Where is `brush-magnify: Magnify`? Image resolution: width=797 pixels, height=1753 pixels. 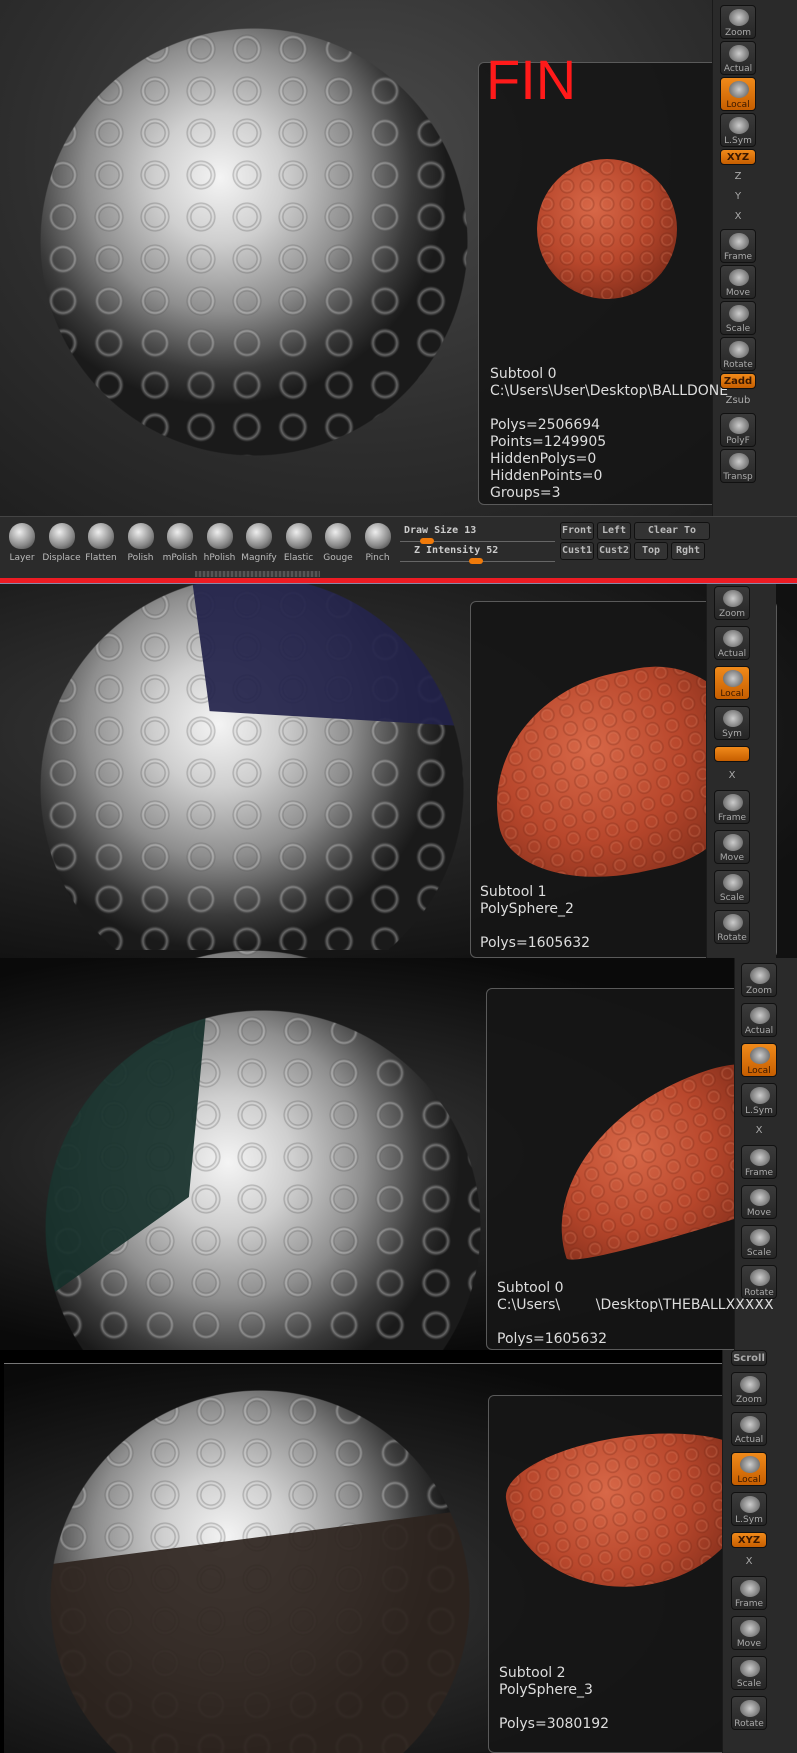
brush-magnify: Magnify is located at coordinates (259, 543).